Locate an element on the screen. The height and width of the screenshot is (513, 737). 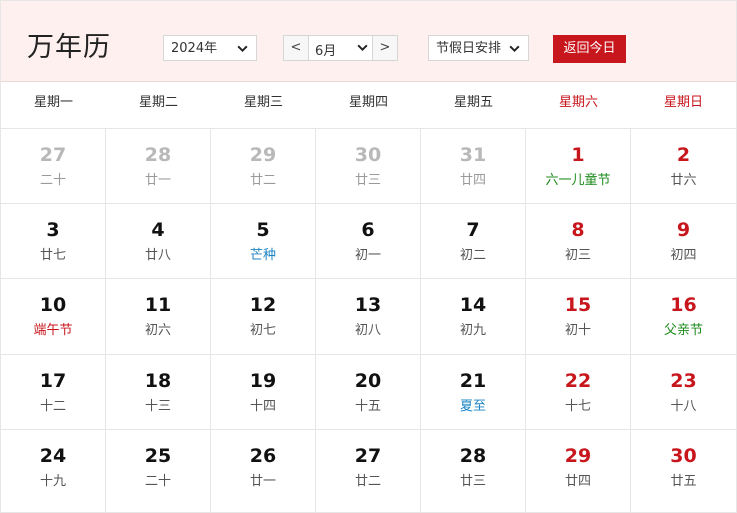
lunar-date: 二十 is located at coordinates (52, 180).